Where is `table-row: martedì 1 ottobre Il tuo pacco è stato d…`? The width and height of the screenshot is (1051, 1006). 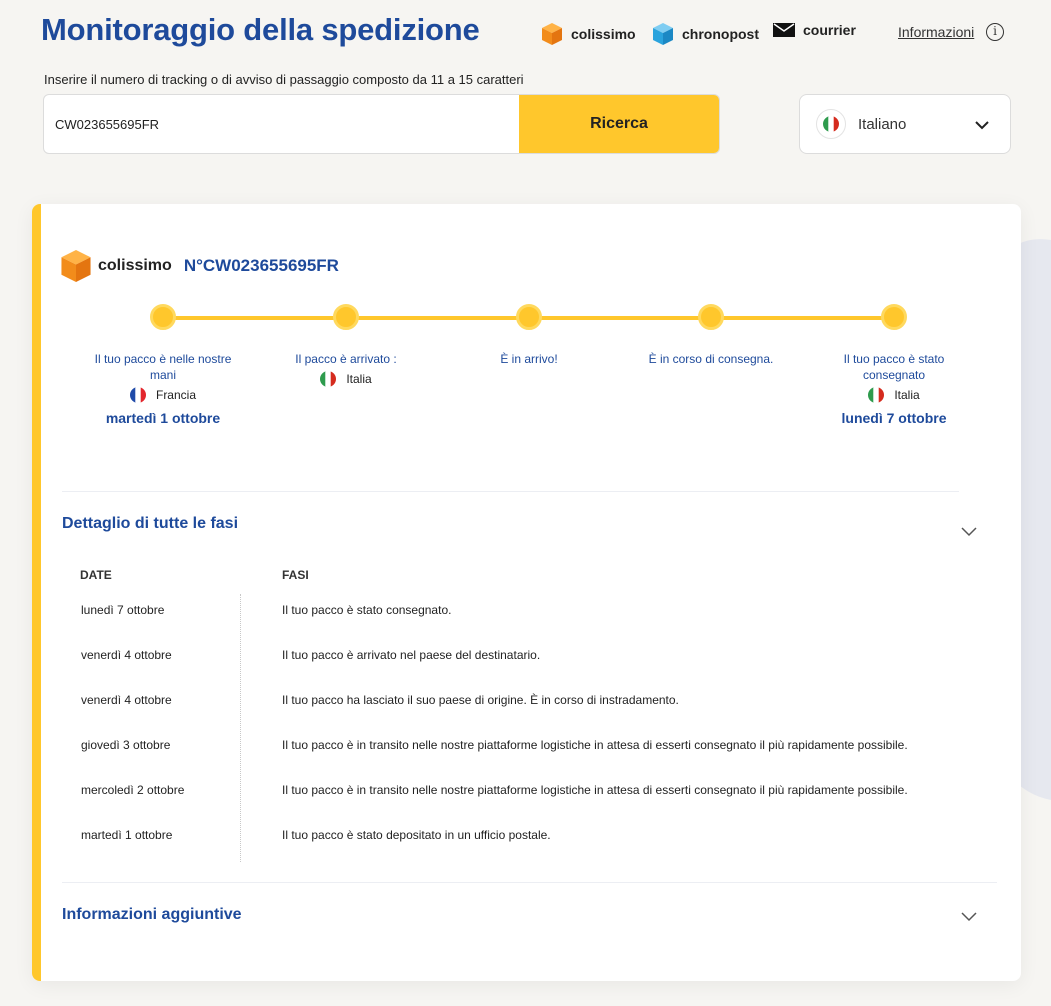
table-row: martedì 1 ottobre Il tuo pacco è stato d… is located at coordinates (526, 850).